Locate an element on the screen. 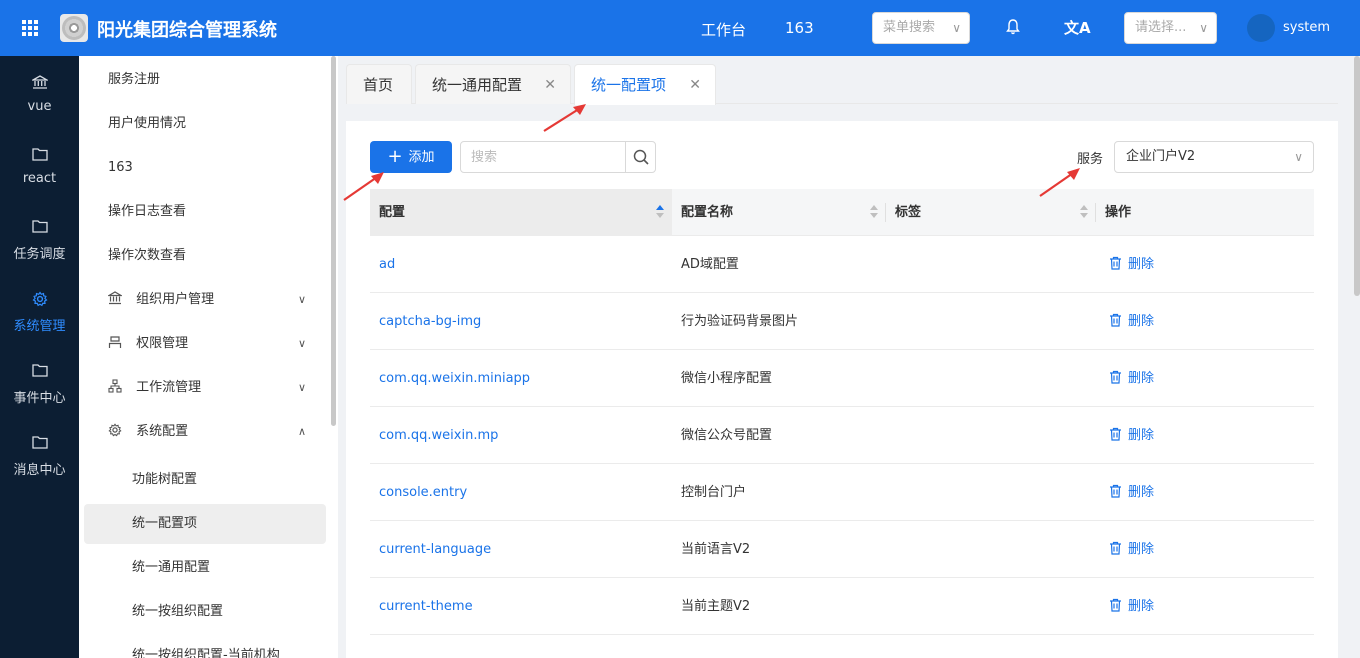 This screenshot has width=1360, height=658. search-button is located at coordinates (640, 157).